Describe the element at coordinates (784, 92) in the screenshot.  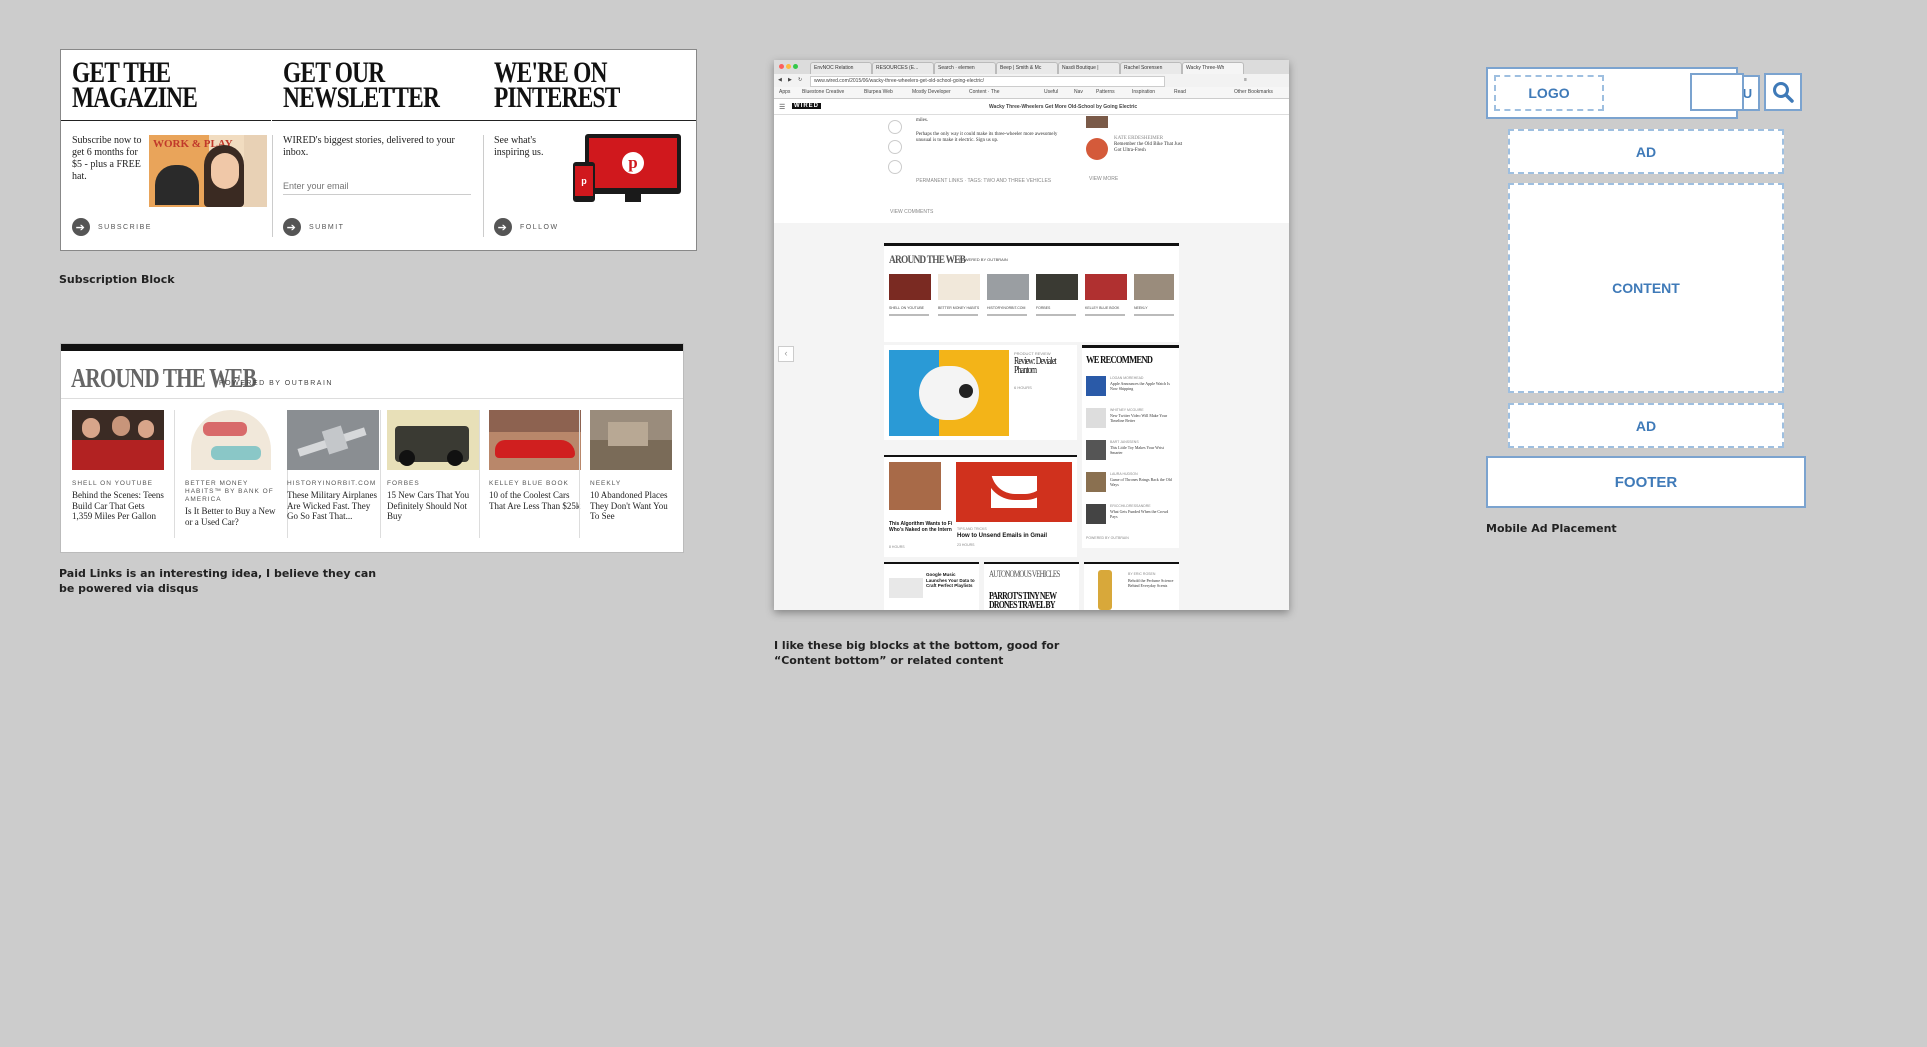
I see `bookmark-item: Apps` at that location.